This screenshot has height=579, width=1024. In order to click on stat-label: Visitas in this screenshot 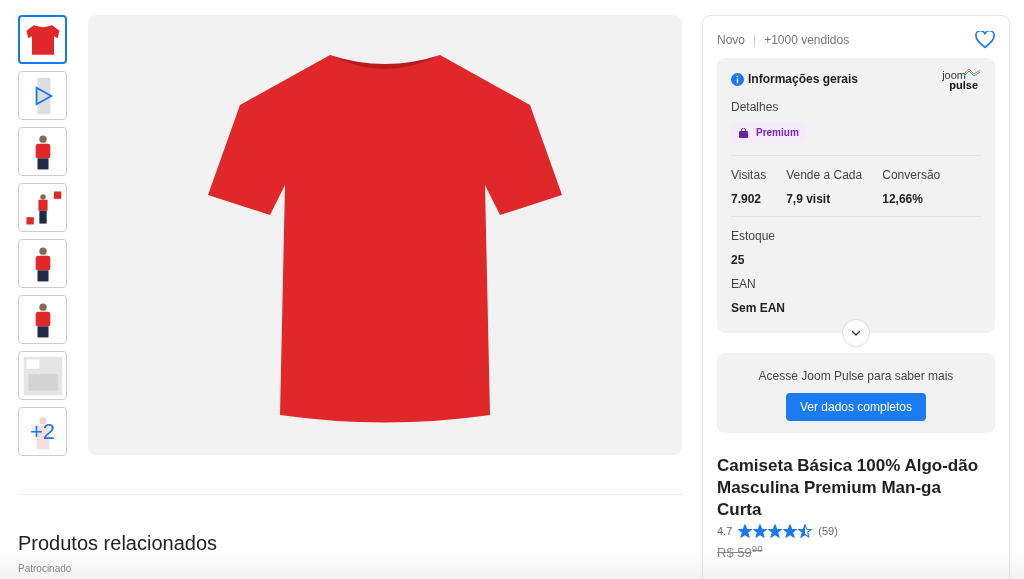, I will do `click(749, 175)`.